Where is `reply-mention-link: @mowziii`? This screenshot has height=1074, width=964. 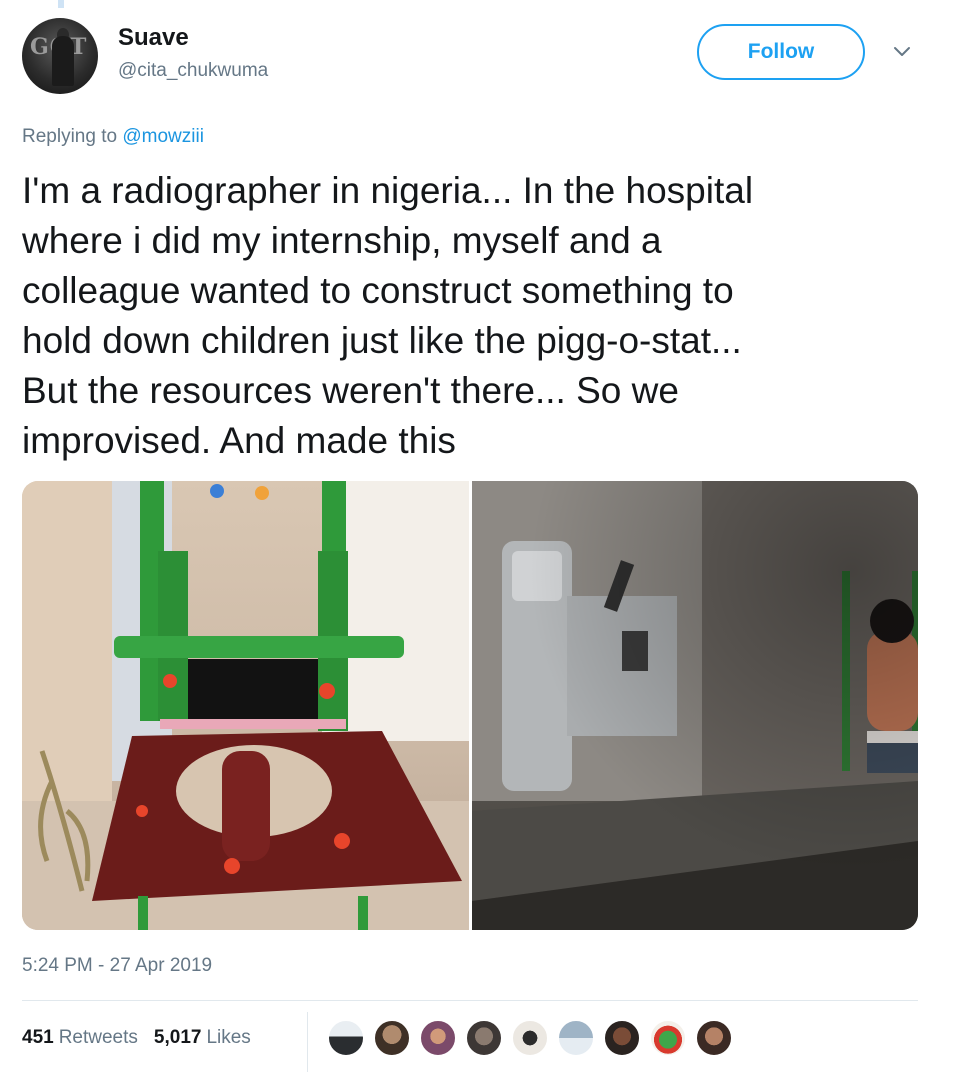 reply-mention-link: @mowziii is located at coordinates (163, 136).